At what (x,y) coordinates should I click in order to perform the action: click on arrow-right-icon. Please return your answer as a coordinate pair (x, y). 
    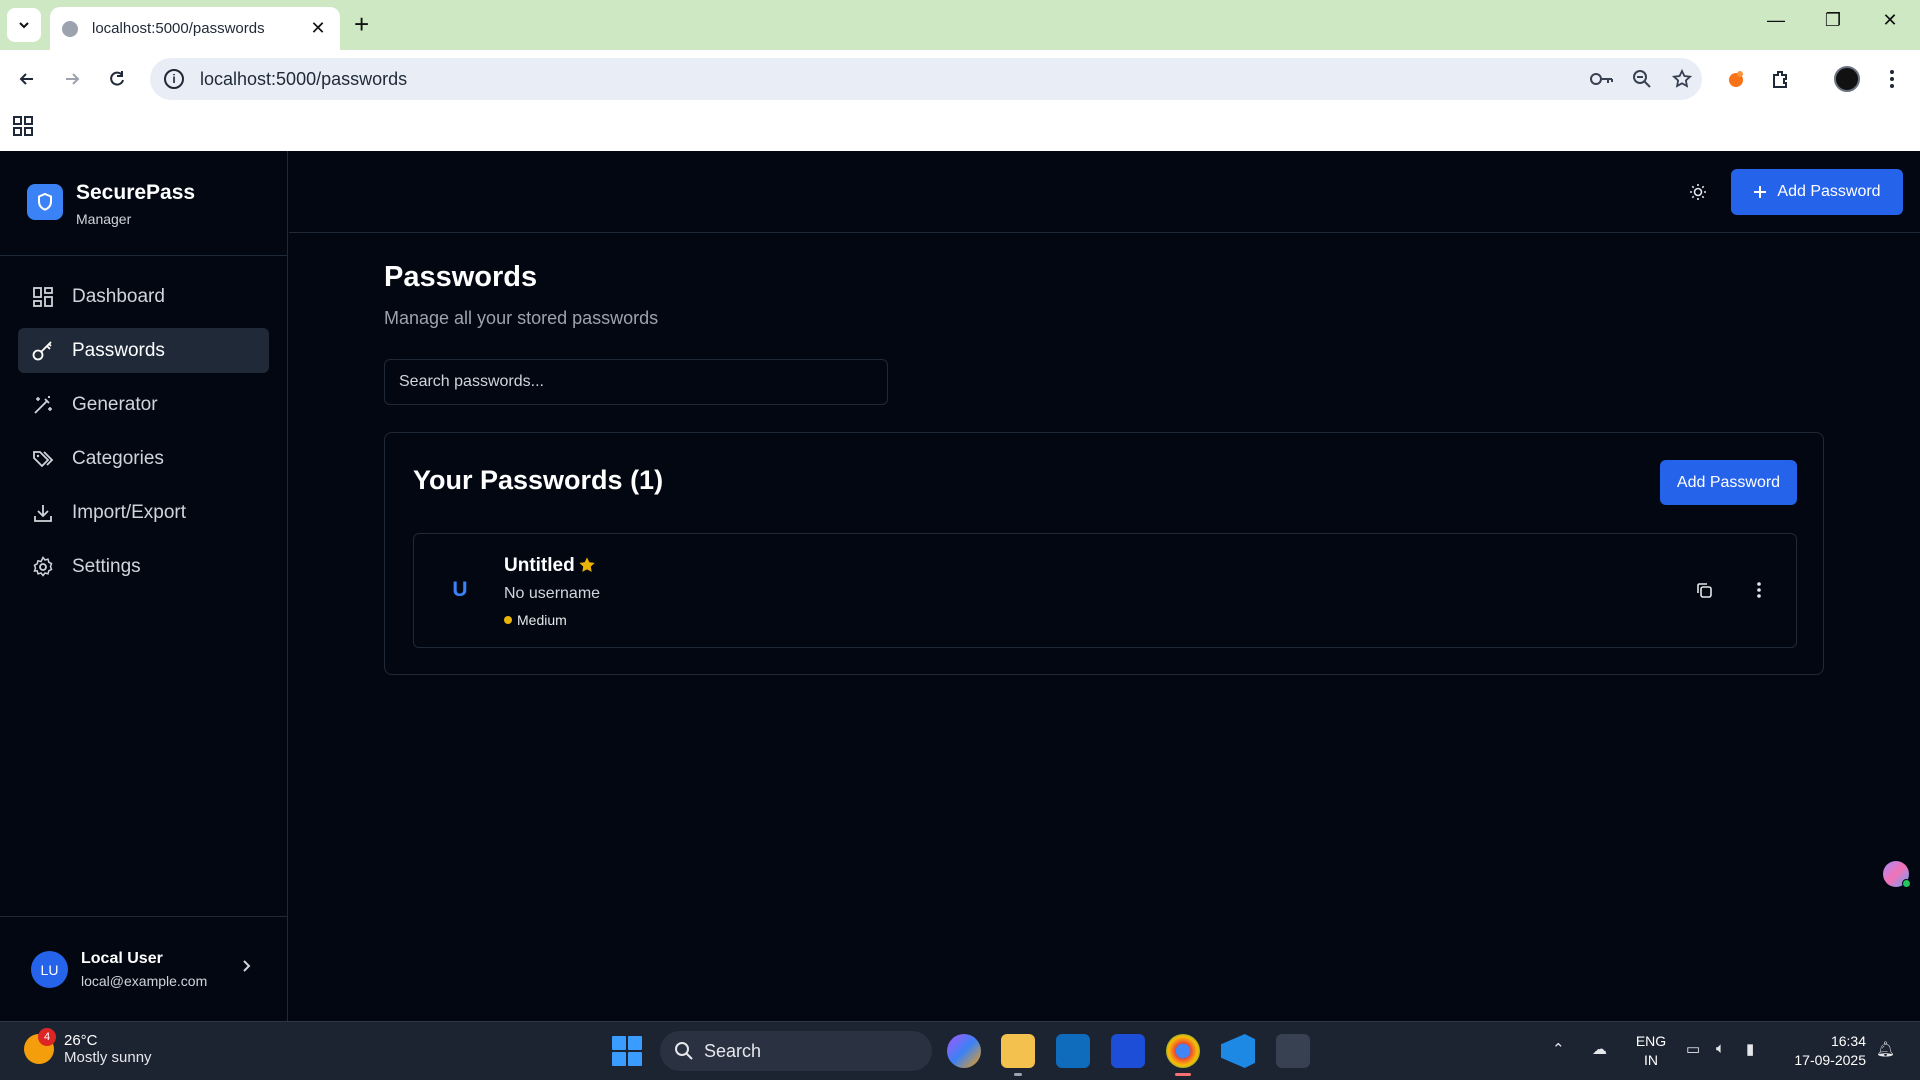
    Looking at the image, I should click on (73, 79).